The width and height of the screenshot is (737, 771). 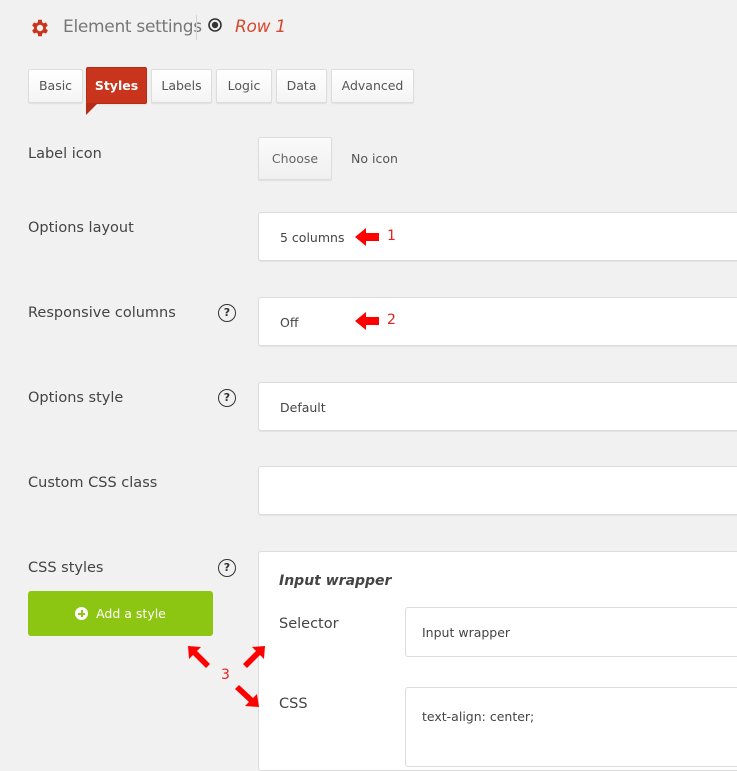 I want to click on radio-icon, so click(x=215, y=25).